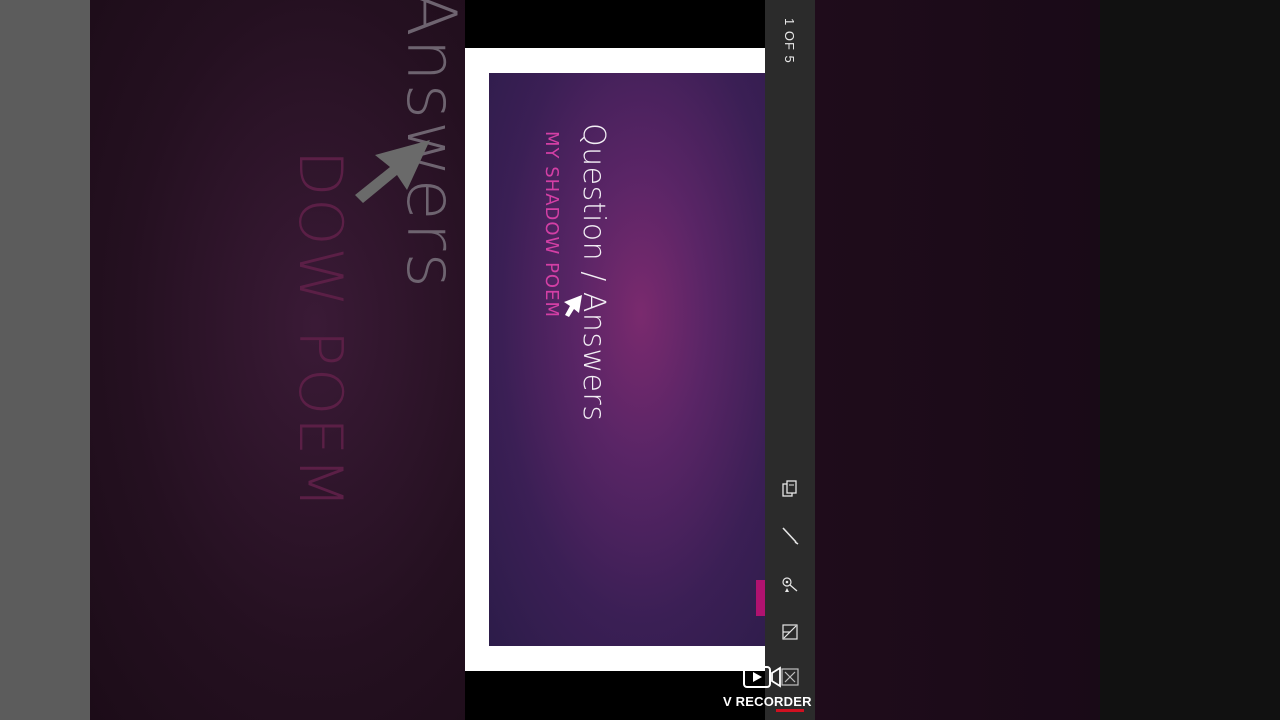 This screenshot has height=720, width=1280. Describe the element at coordinates (760, 598) in the screenshot. I see `slide-accent-bar` at that location.